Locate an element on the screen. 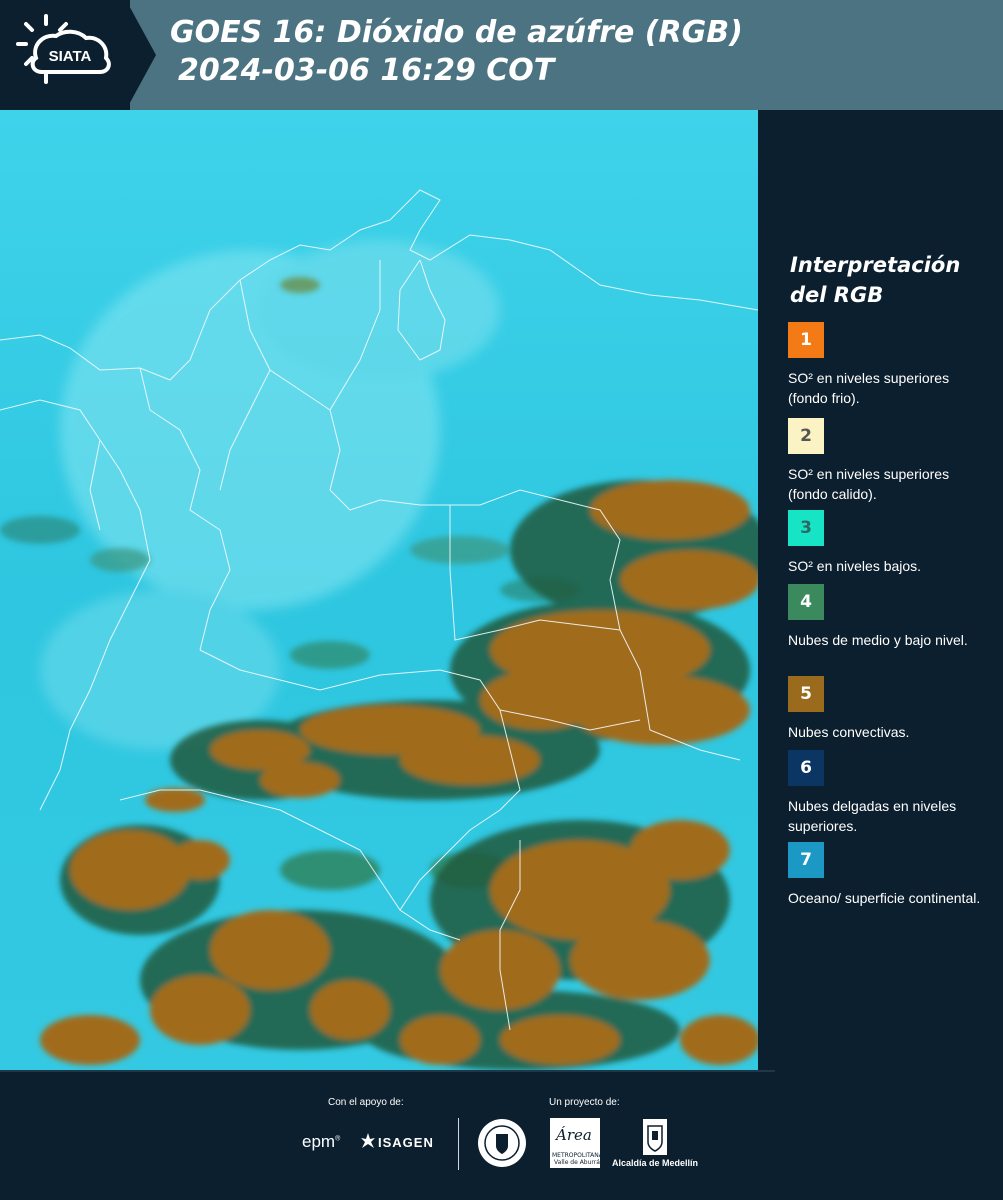 This screenshot has height=1200, width=1003. legend-number-1: 1 is located at coordinates (806, 340).